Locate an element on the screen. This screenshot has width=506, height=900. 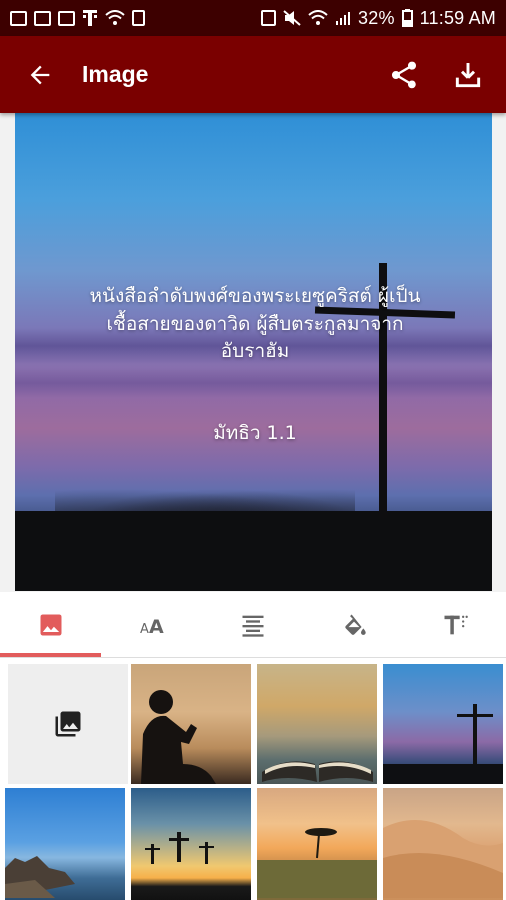
tab-font-size: AA is located at coordinates (151, 624).